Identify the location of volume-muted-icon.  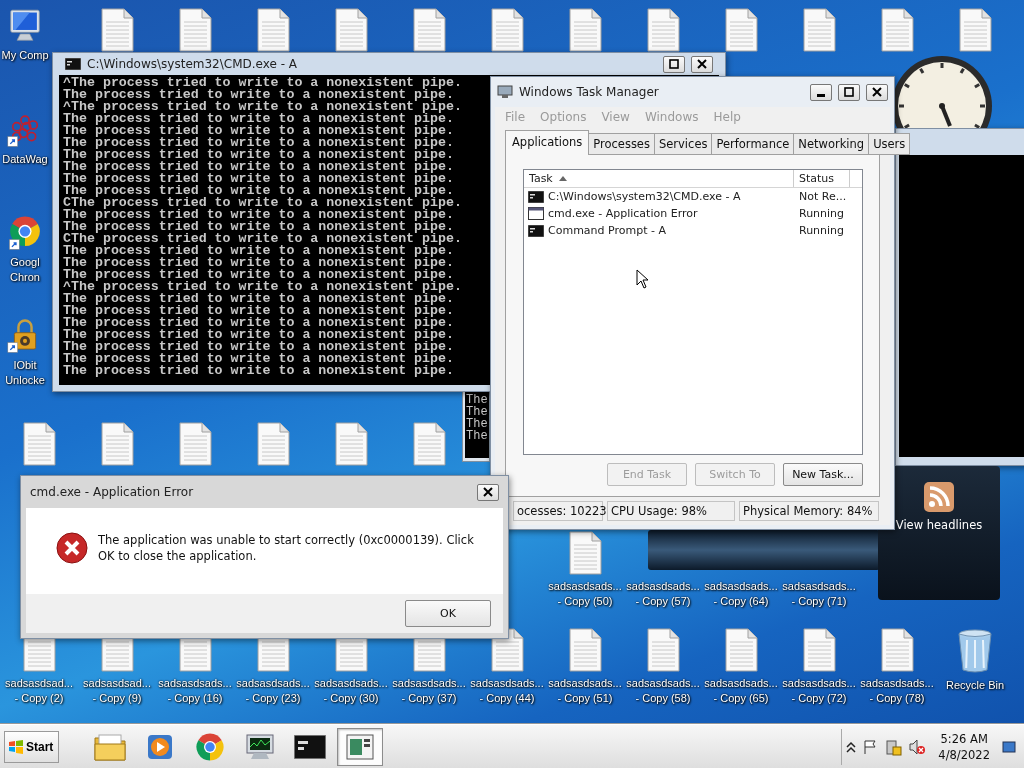
(917, 746).